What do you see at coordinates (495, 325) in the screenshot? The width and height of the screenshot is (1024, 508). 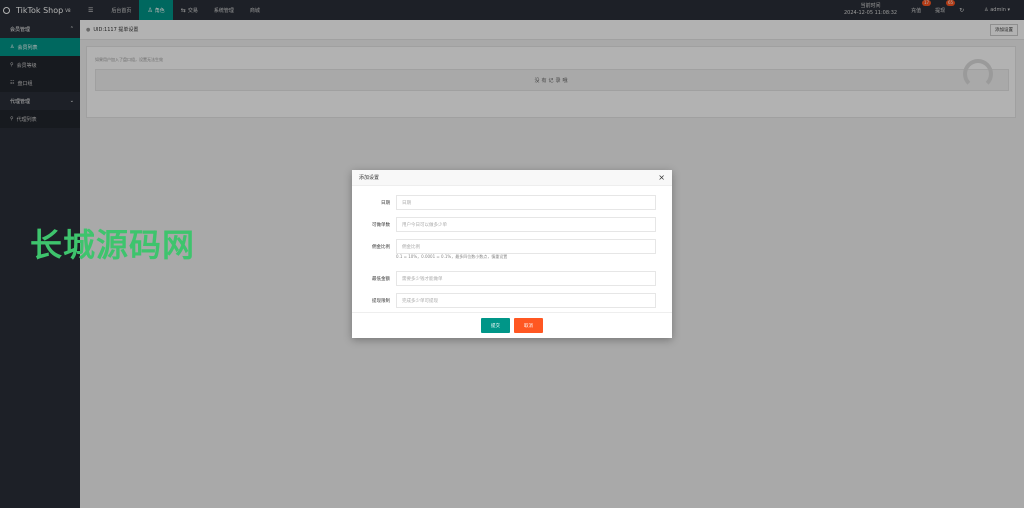 I see `submit-button: 提交` at bounding box center [495, 325].